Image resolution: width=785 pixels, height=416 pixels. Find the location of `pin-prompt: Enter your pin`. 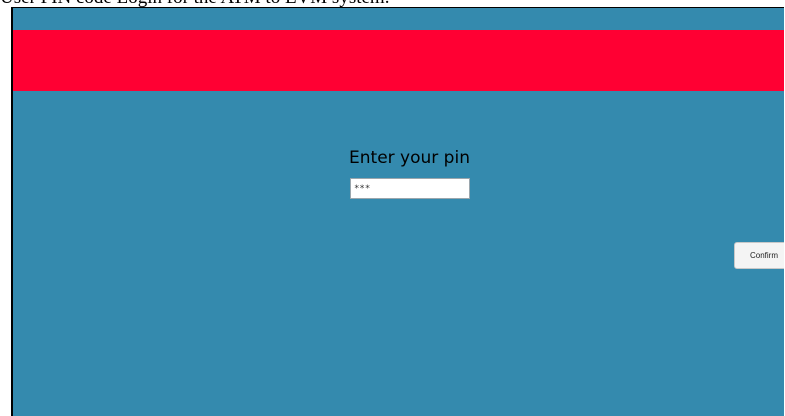

pin-prompt: Enter your pin is located at coordinates (409, 158).